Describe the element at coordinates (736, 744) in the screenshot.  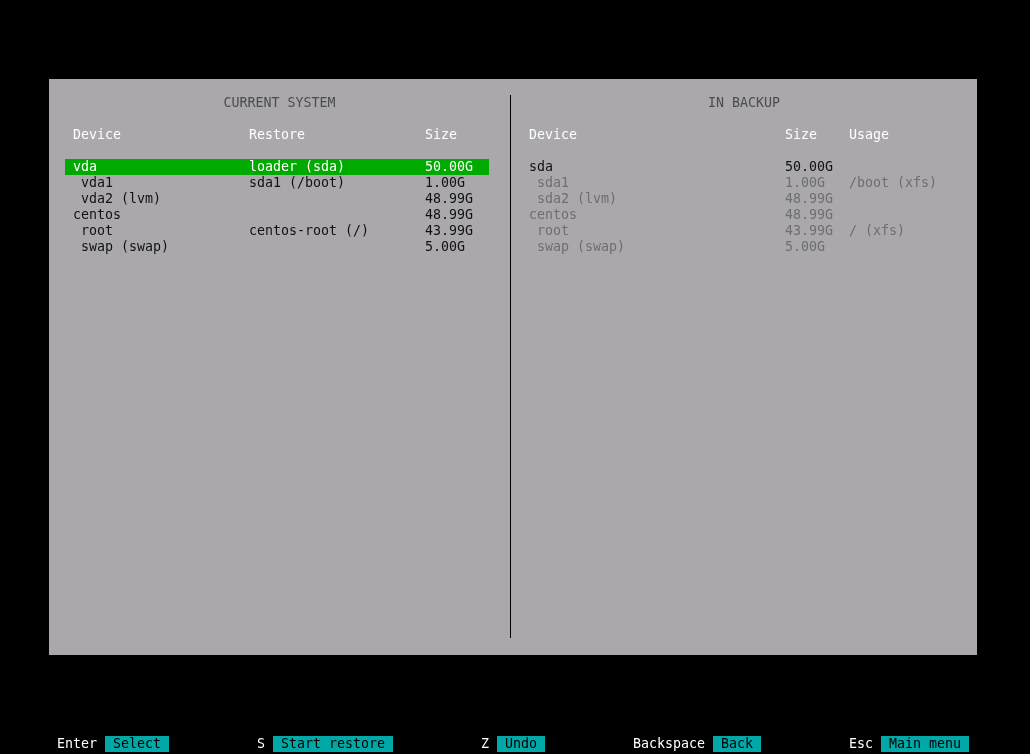
I see `shortcut-button: Back` at that location.